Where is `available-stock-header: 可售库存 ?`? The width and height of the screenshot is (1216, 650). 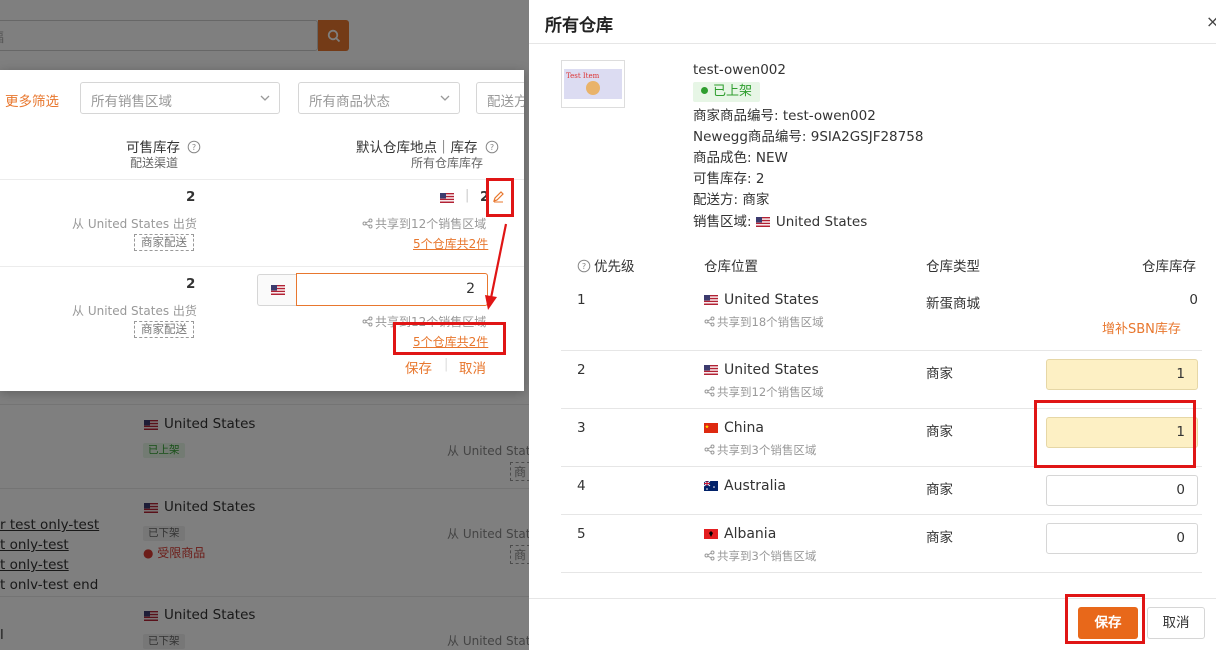 available-stock-header: 可售库存 ? is located at coordinates (163, 146).